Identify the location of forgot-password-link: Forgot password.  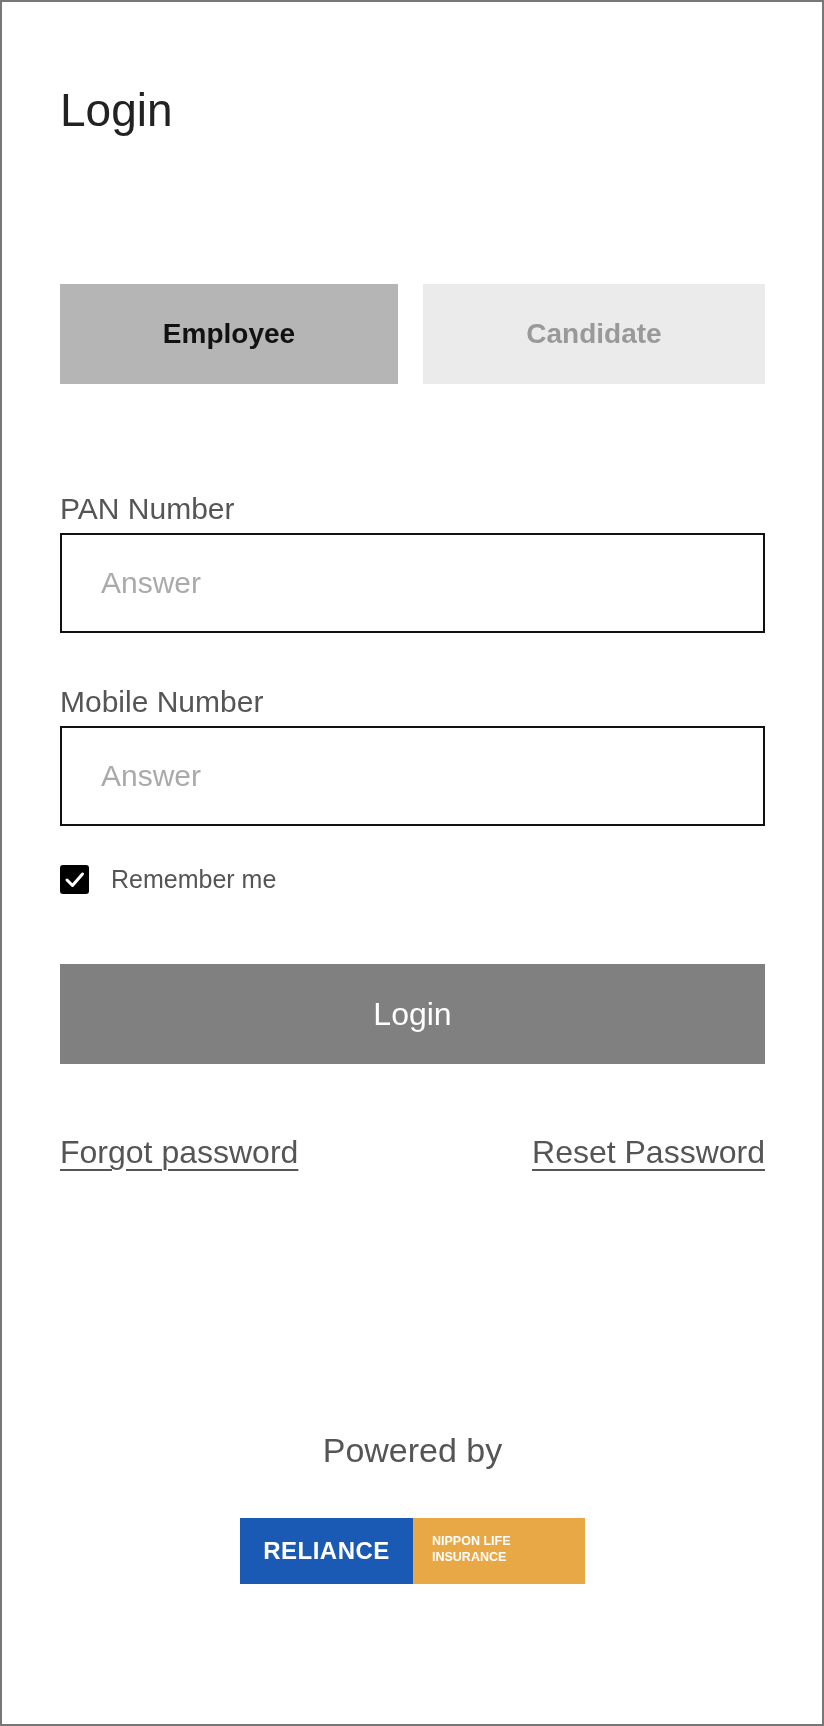
(179, 1152).